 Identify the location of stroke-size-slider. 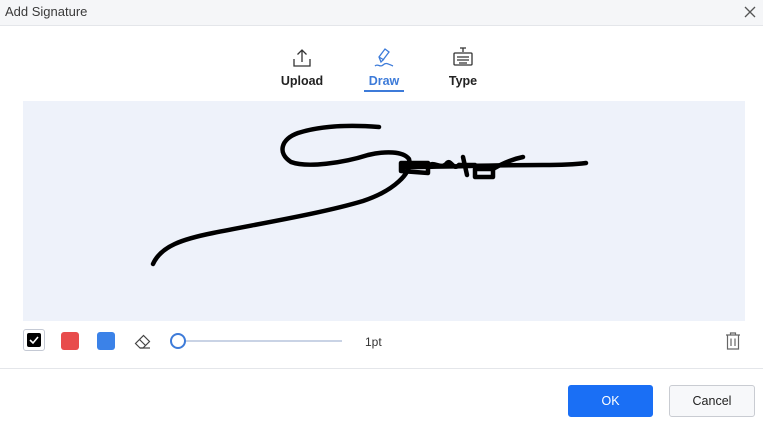
(256, 341).